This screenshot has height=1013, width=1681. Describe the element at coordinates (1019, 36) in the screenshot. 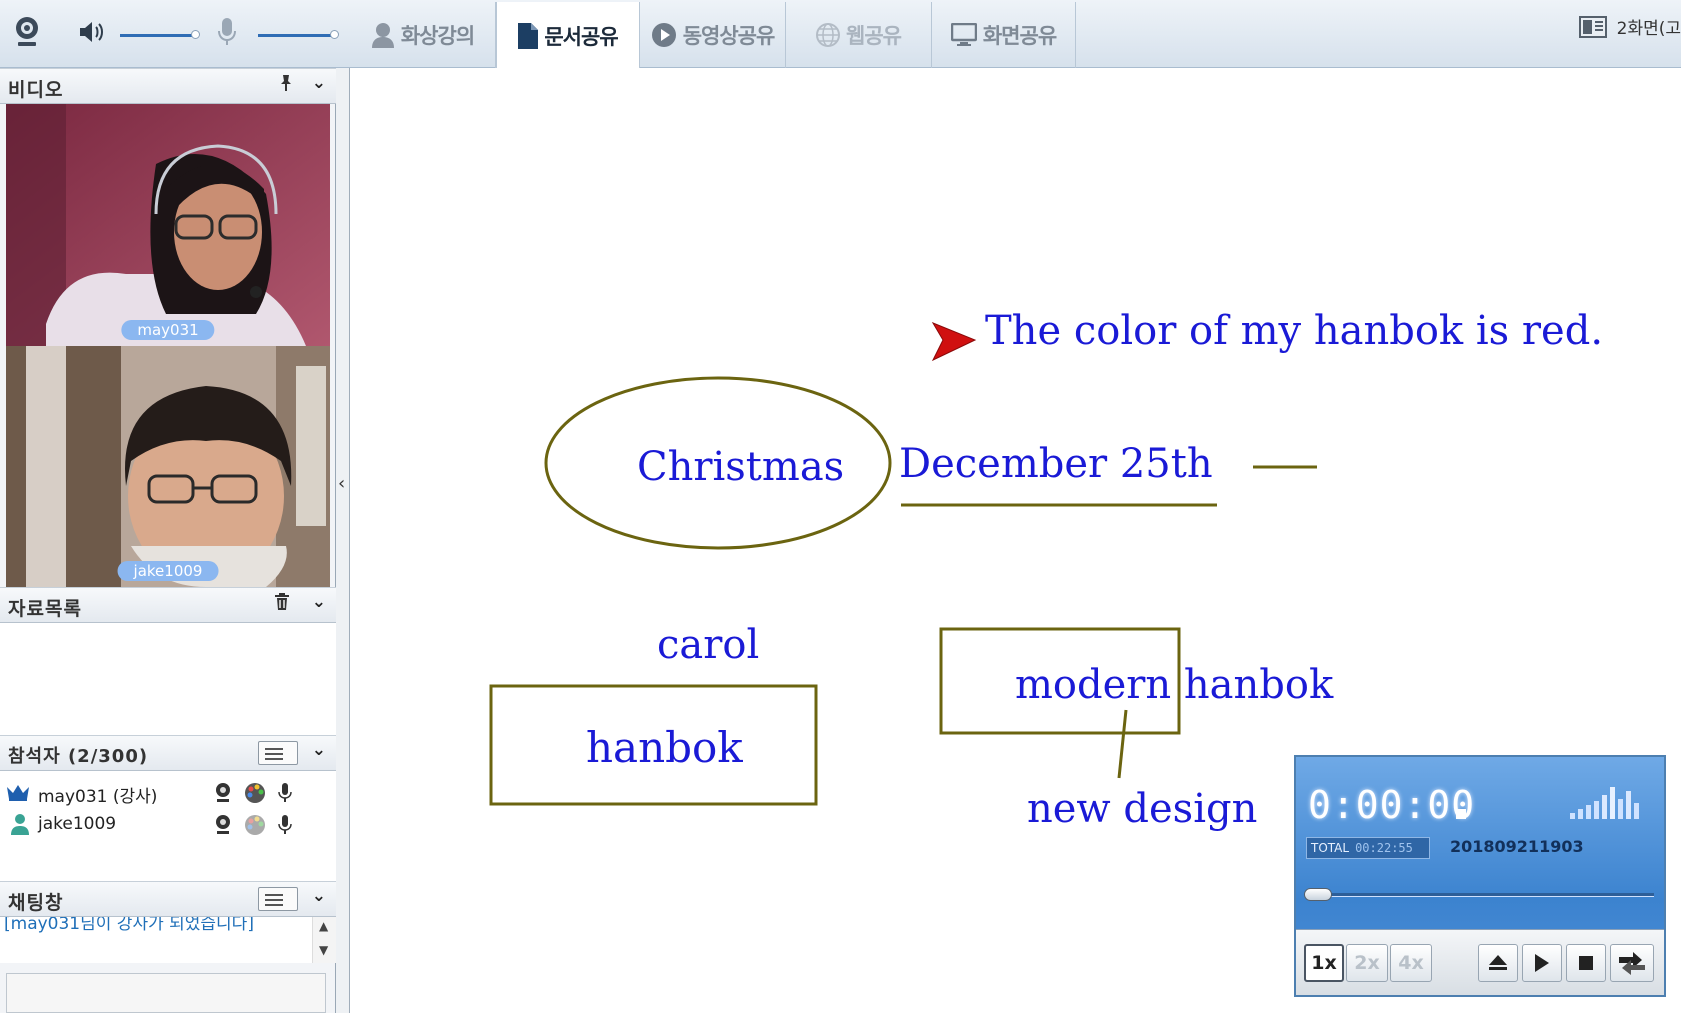

I see `tab-label: 화면공유` at that location.